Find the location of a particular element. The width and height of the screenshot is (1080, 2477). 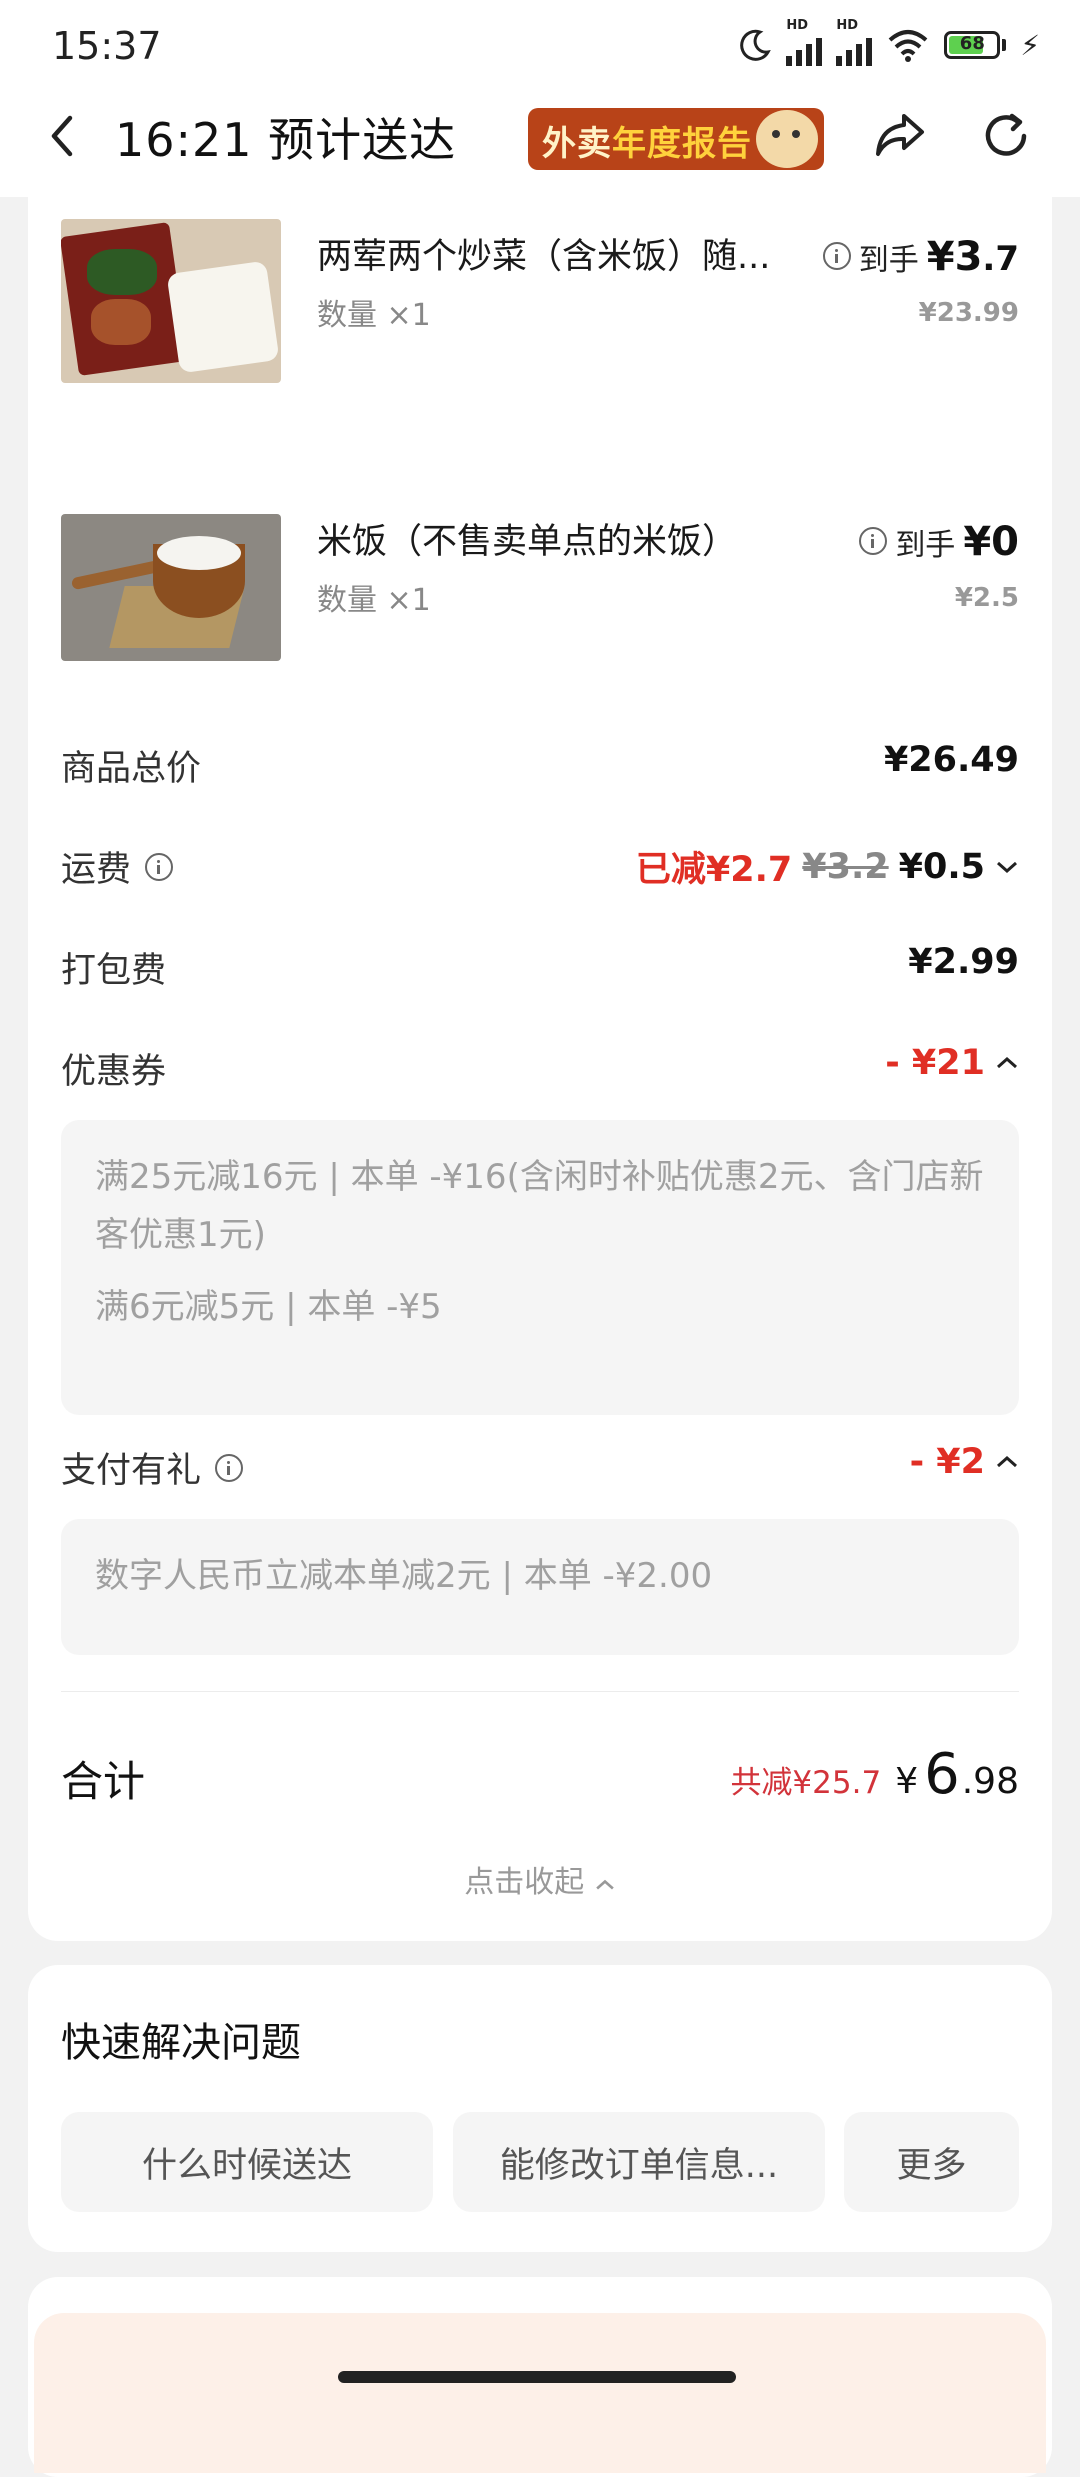

pay-gift-value: - ¥2 is located at coordinates (964, 1462).